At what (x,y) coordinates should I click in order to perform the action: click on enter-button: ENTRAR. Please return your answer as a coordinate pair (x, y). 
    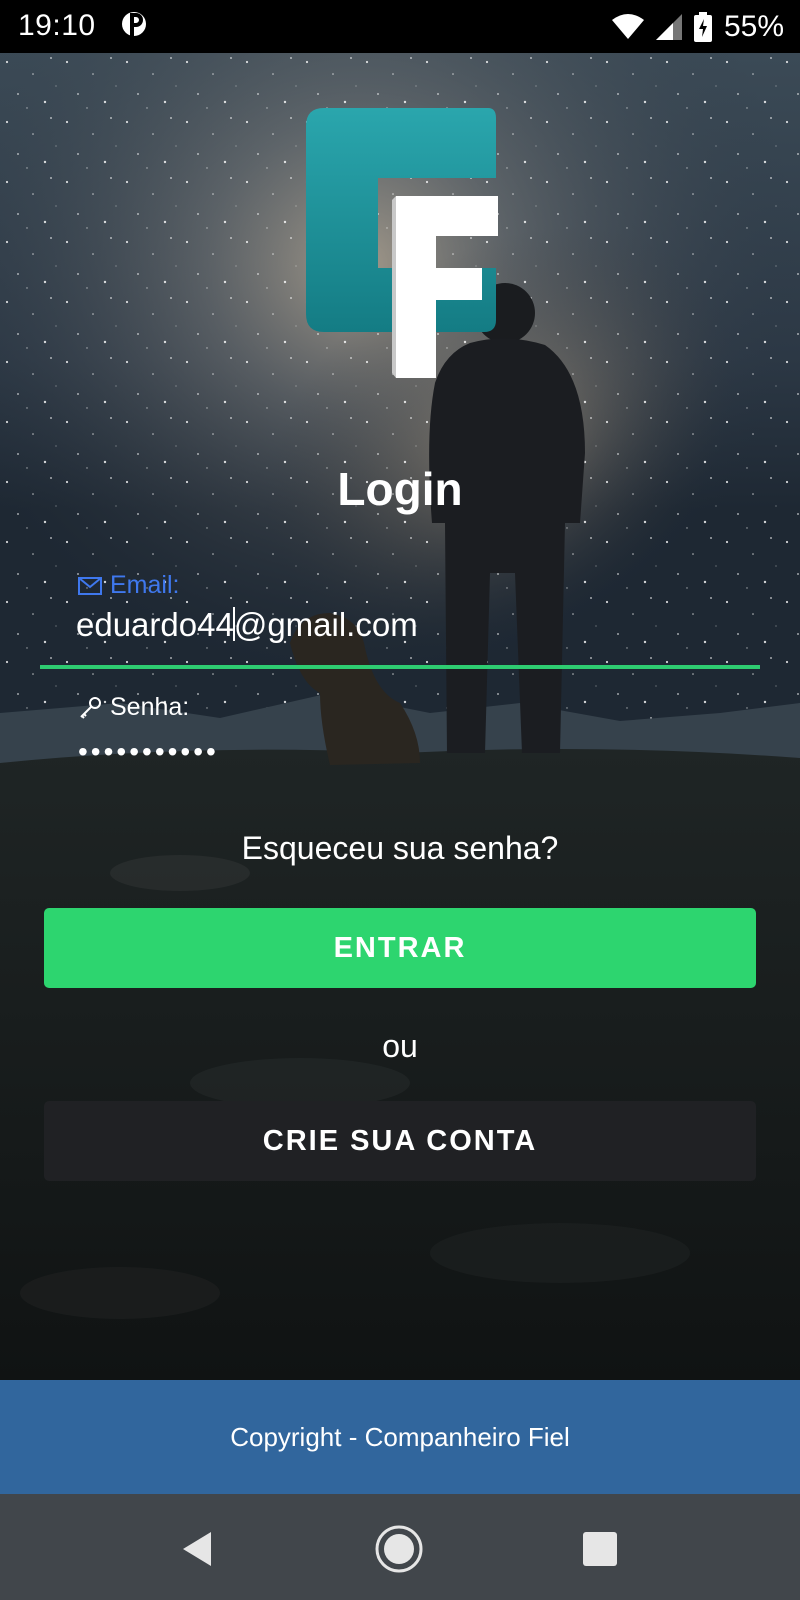
    Looking at the image, I should click on (400, 948).